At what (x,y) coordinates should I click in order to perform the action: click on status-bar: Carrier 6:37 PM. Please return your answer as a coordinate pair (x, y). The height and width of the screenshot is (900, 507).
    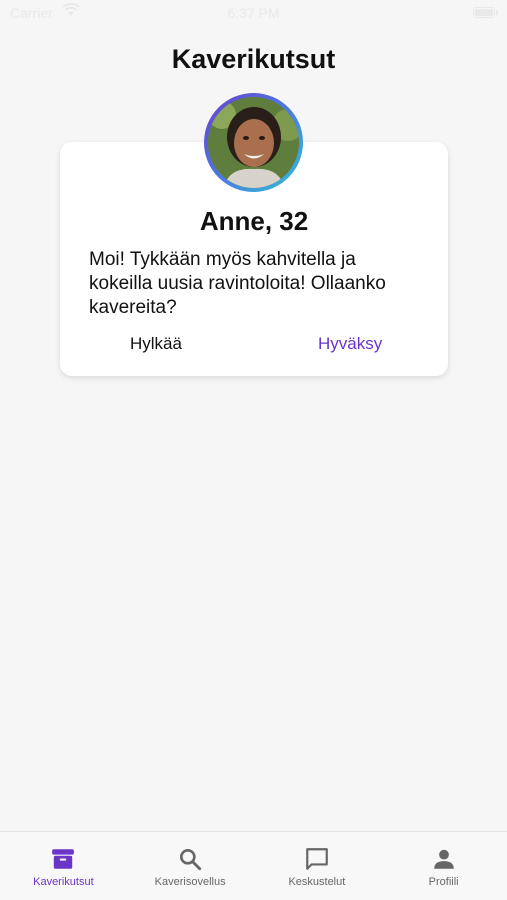
    Looking at the image, I should click on (253, 14).